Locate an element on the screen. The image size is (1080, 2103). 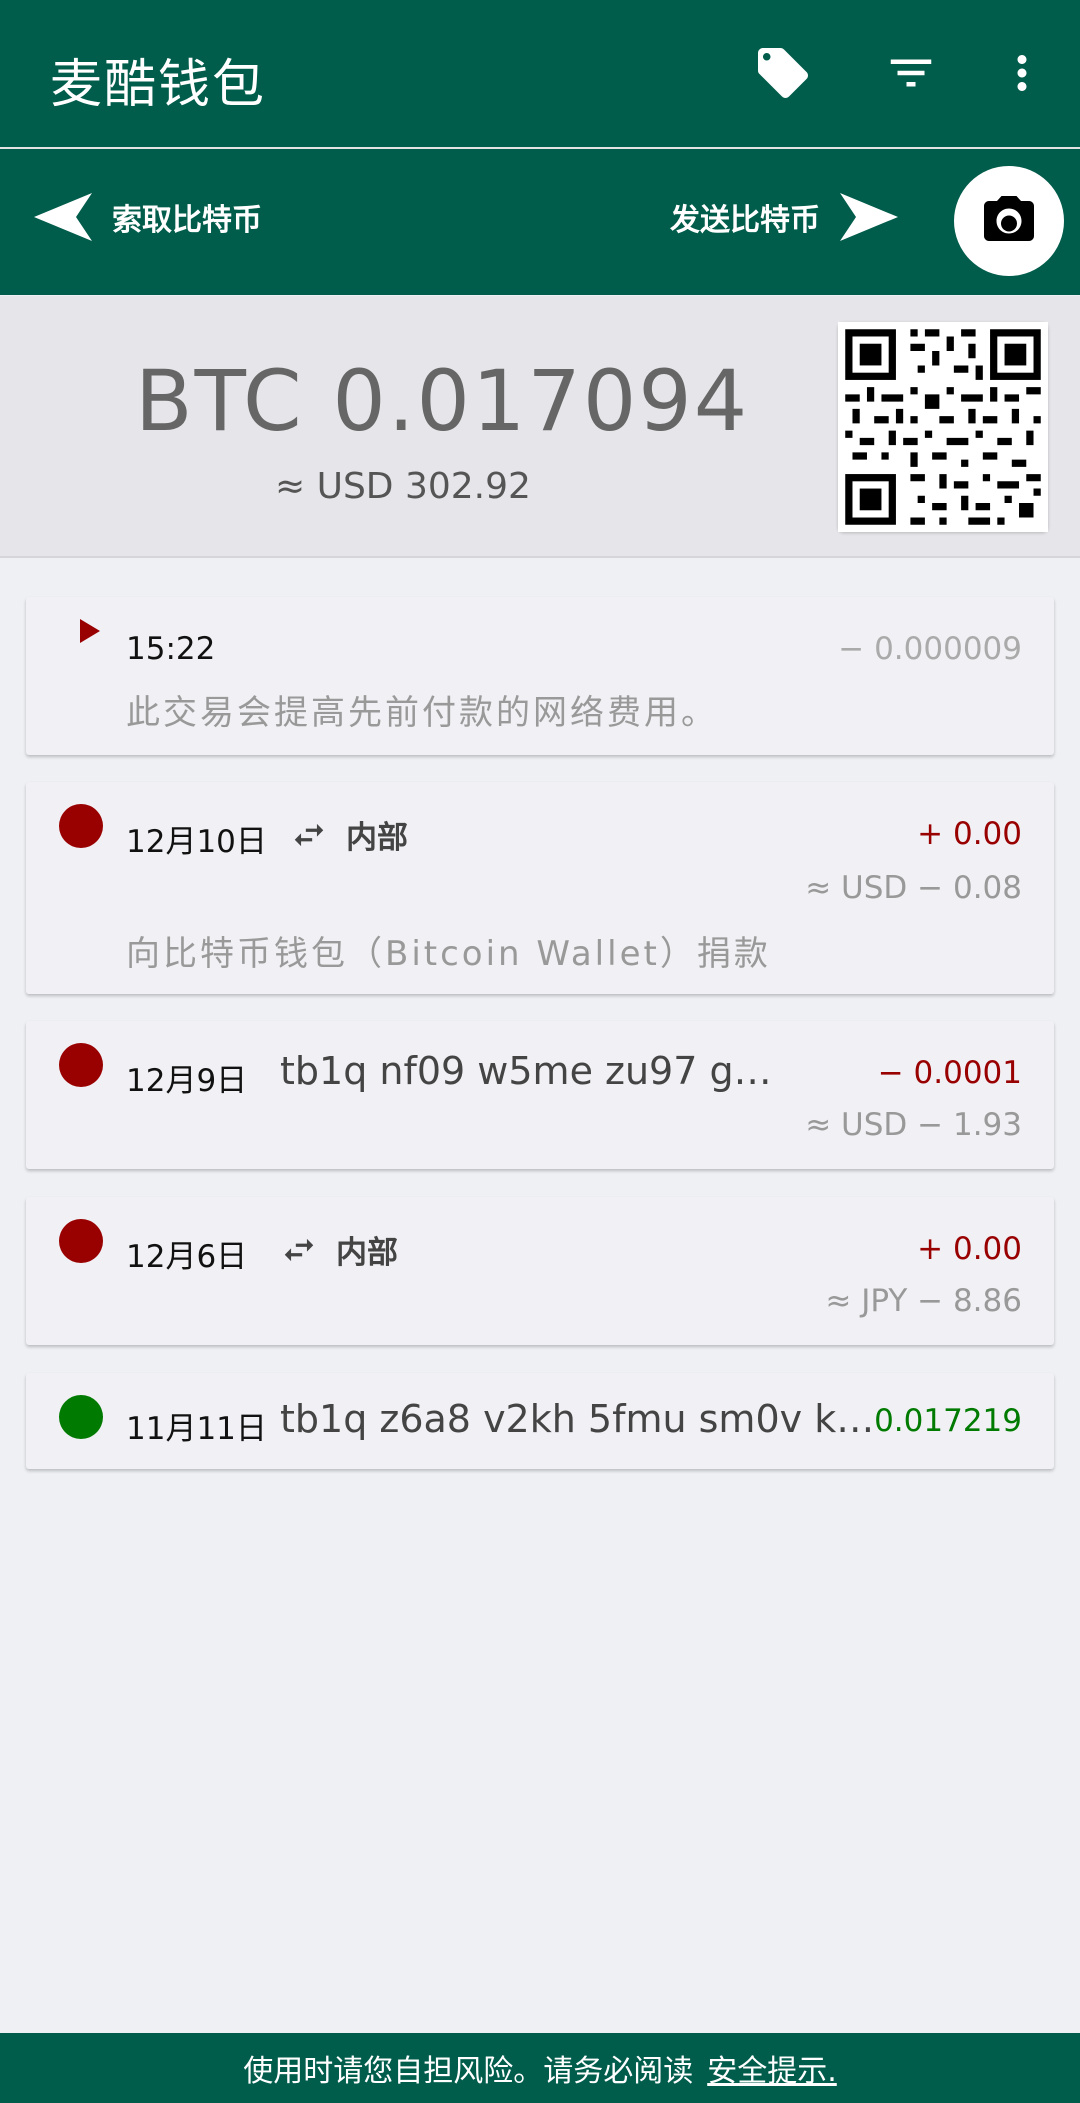
request-coins-label: 索取比特币 is located at coordinates (187, 220).